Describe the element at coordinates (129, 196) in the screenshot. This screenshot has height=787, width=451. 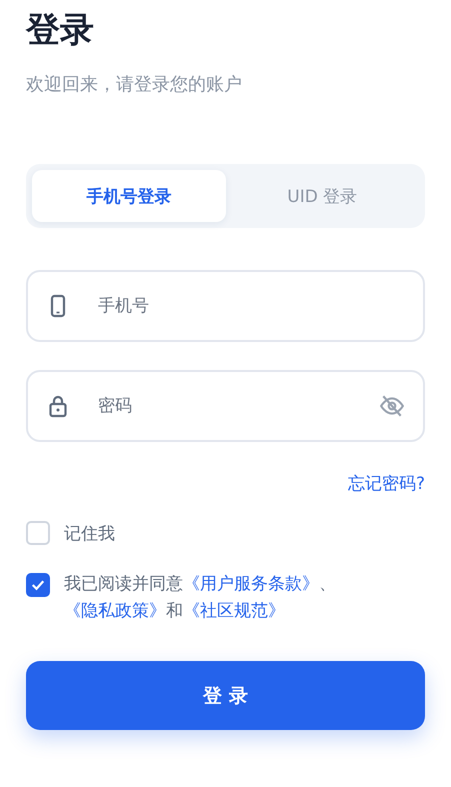
I see `login-tab: 手机号登录` at that location.